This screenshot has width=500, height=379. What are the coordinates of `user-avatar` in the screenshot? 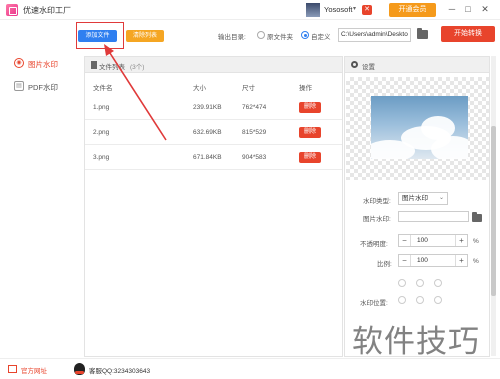 It's located at (313, 10).